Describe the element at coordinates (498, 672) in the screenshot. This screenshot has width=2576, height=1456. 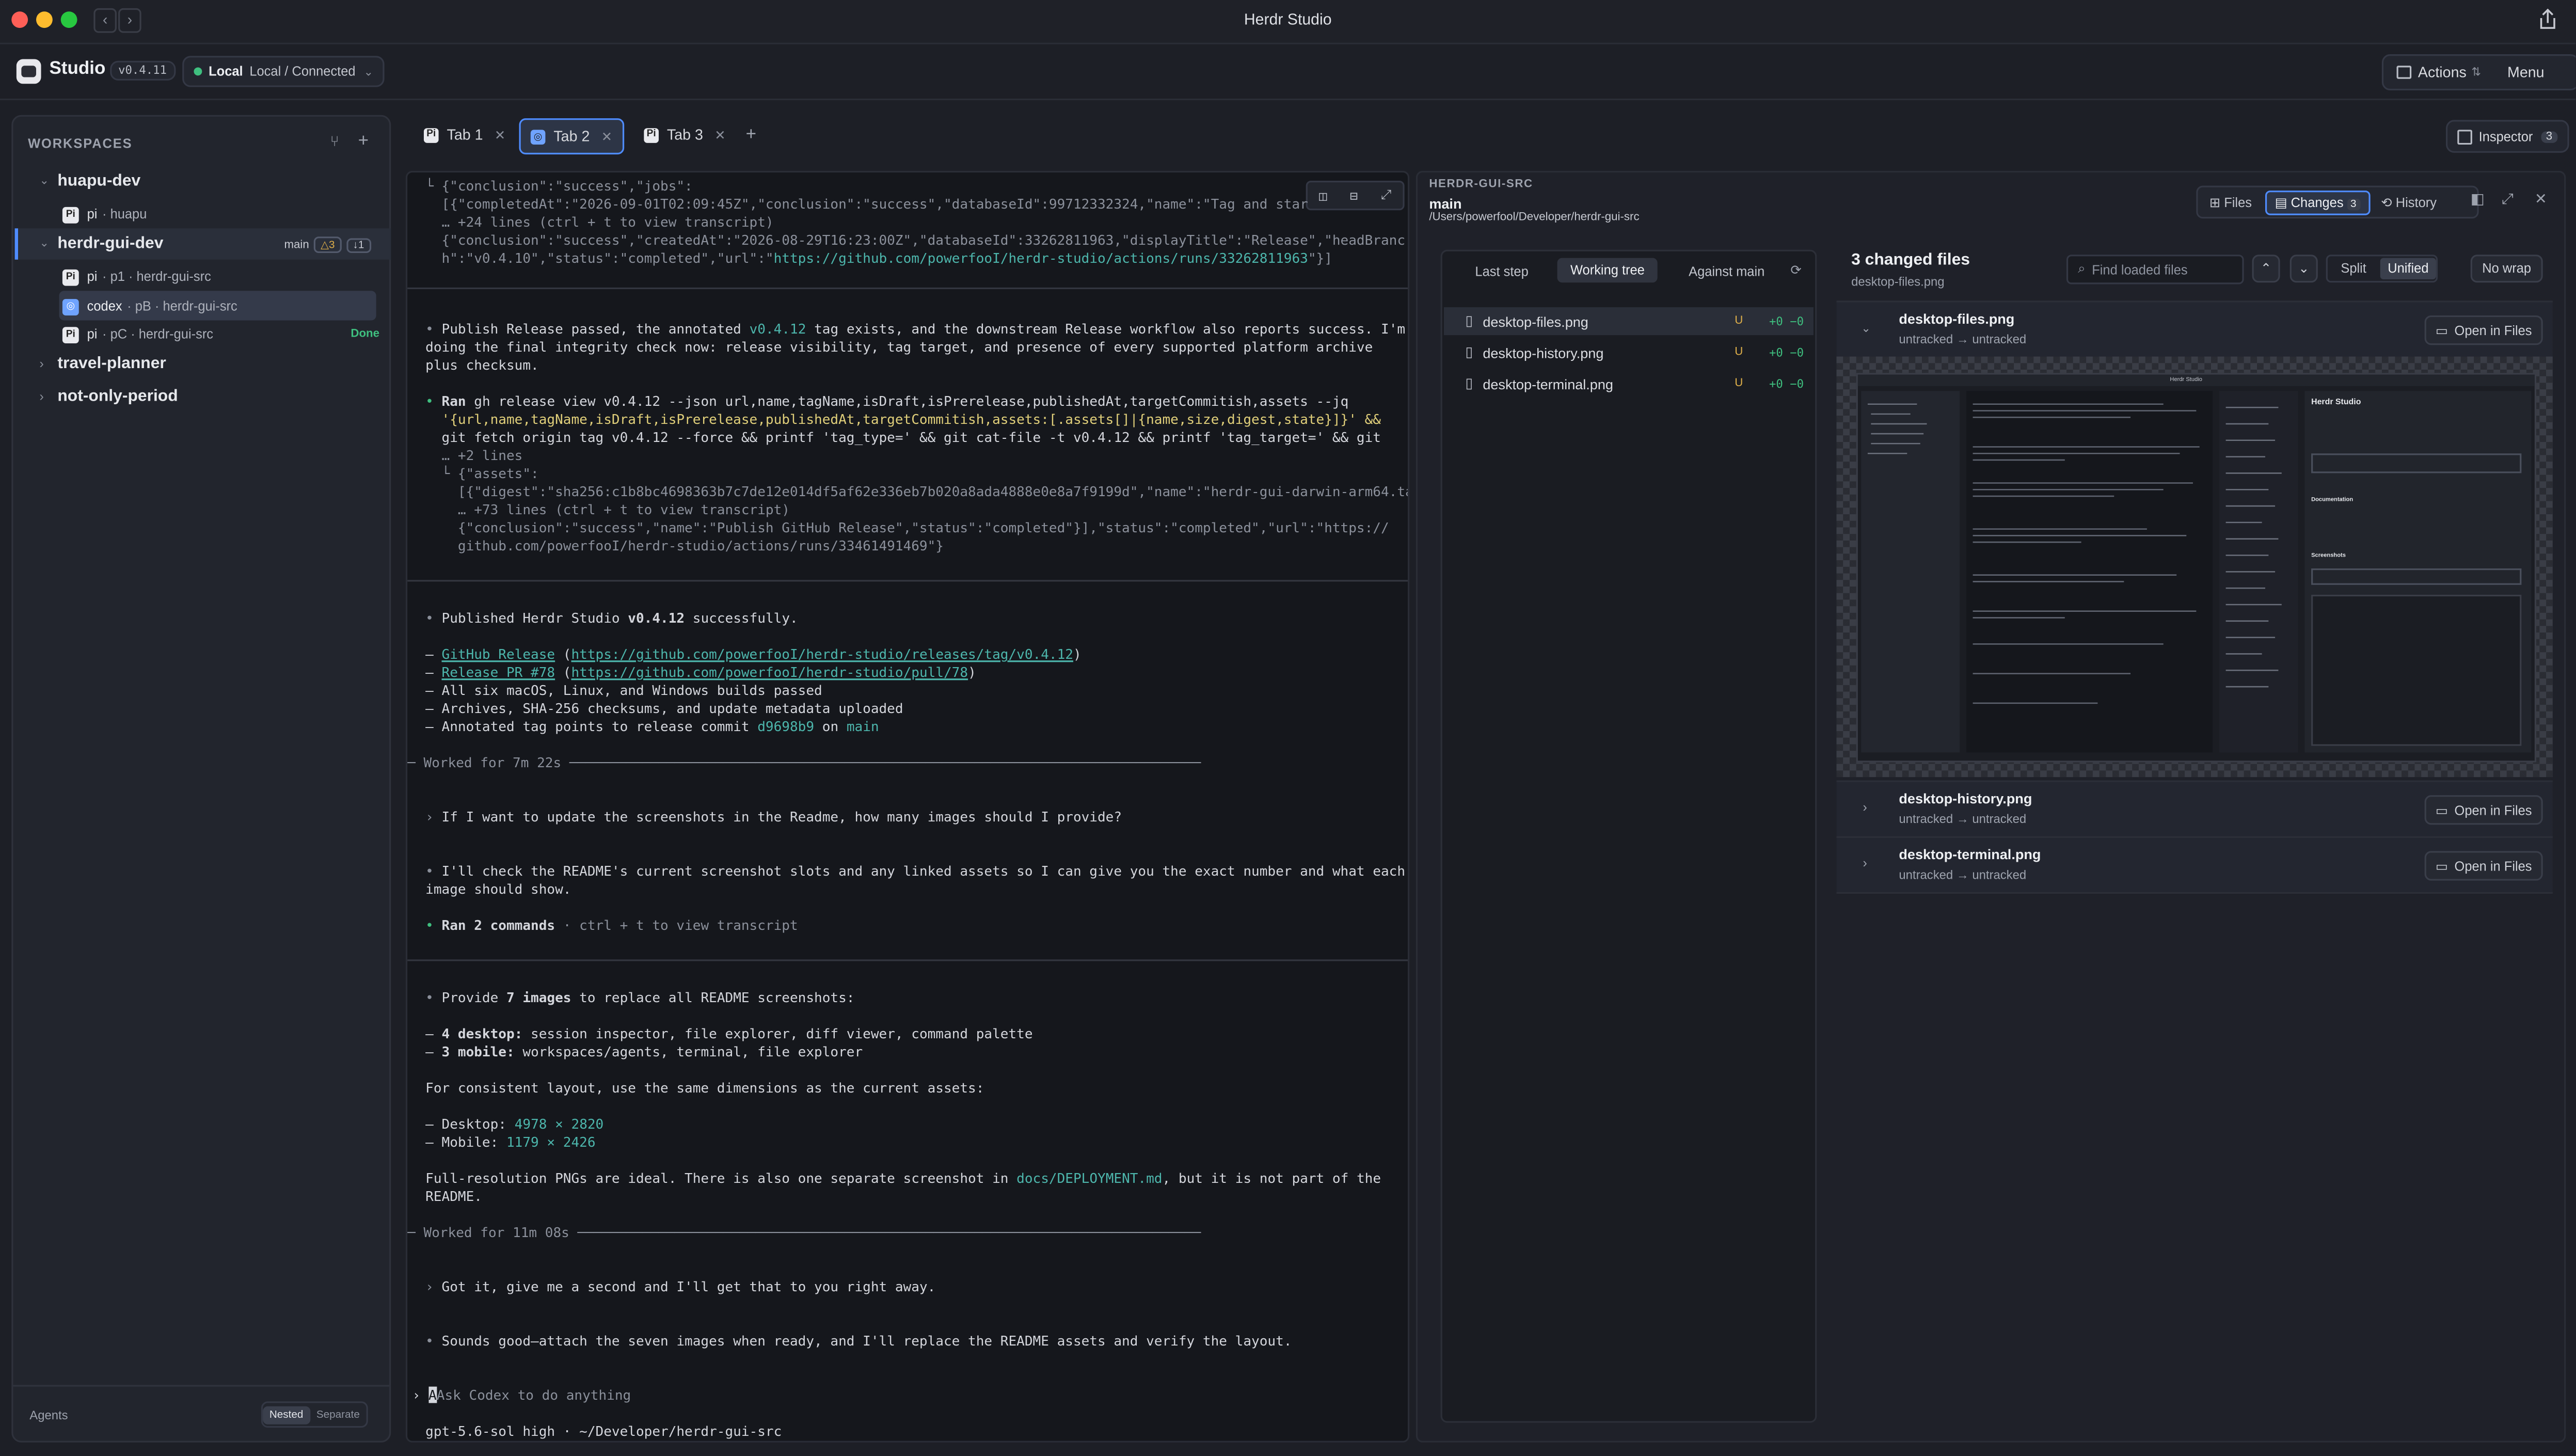
I see `release-pr-link: Release PR #78` at that location.